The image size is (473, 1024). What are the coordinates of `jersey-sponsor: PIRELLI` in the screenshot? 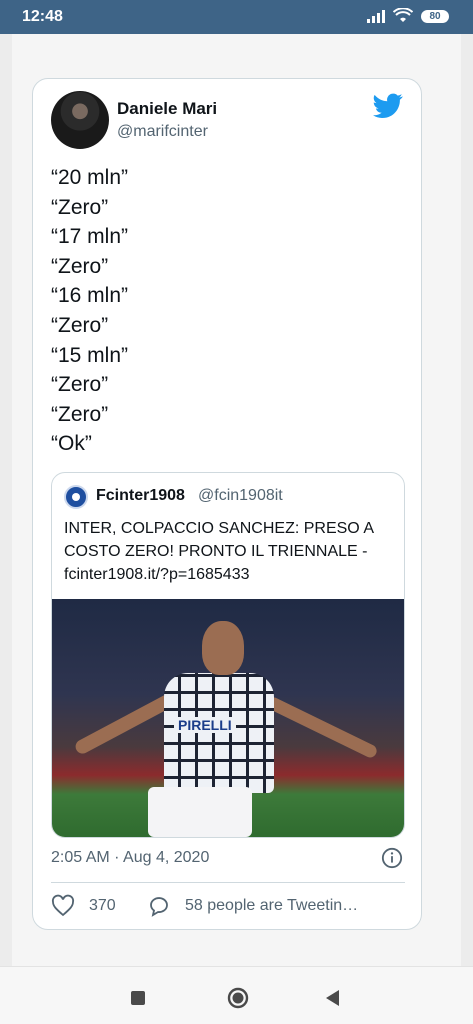 It's located at (205, 725).